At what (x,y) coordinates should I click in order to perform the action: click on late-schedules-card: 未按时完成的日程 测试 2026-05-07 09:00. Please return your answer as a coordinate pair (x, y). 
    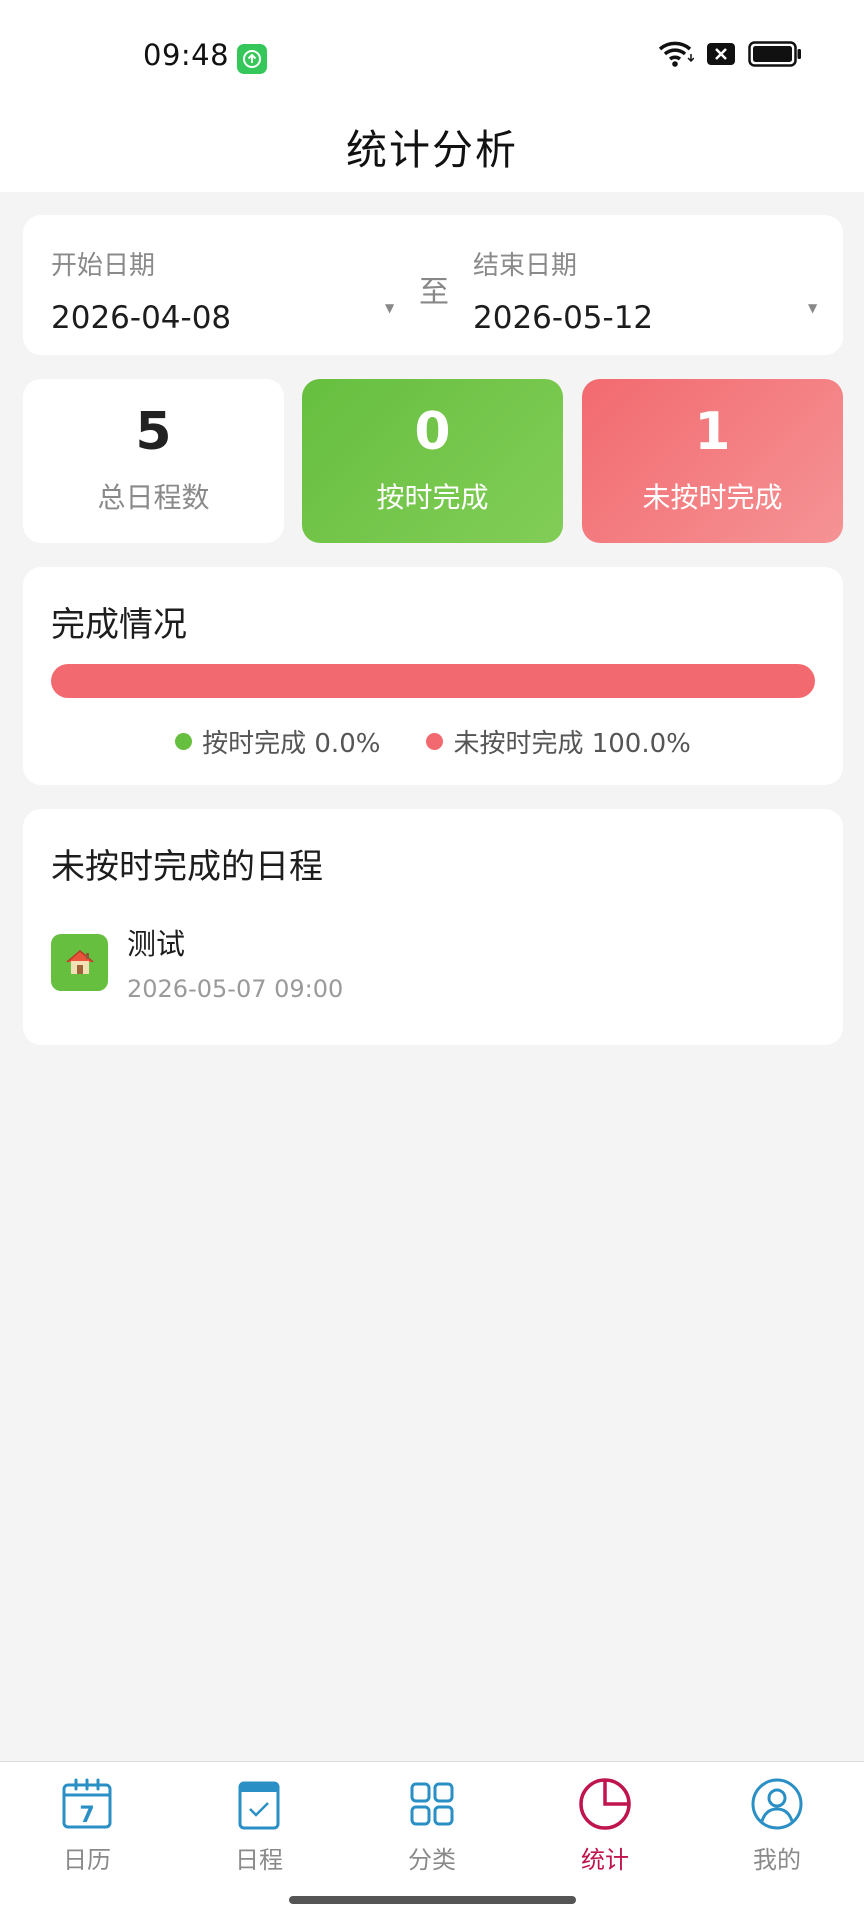
    Looking at the image, I should click on (433, 927).